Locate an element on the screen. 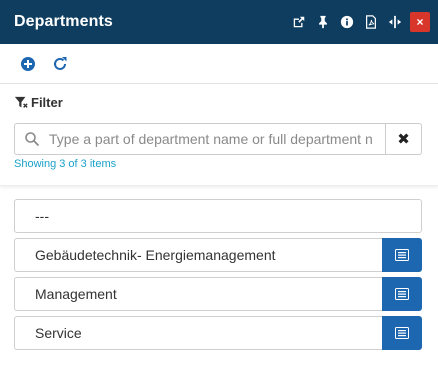  search-field is located at coordinates (200, 139).